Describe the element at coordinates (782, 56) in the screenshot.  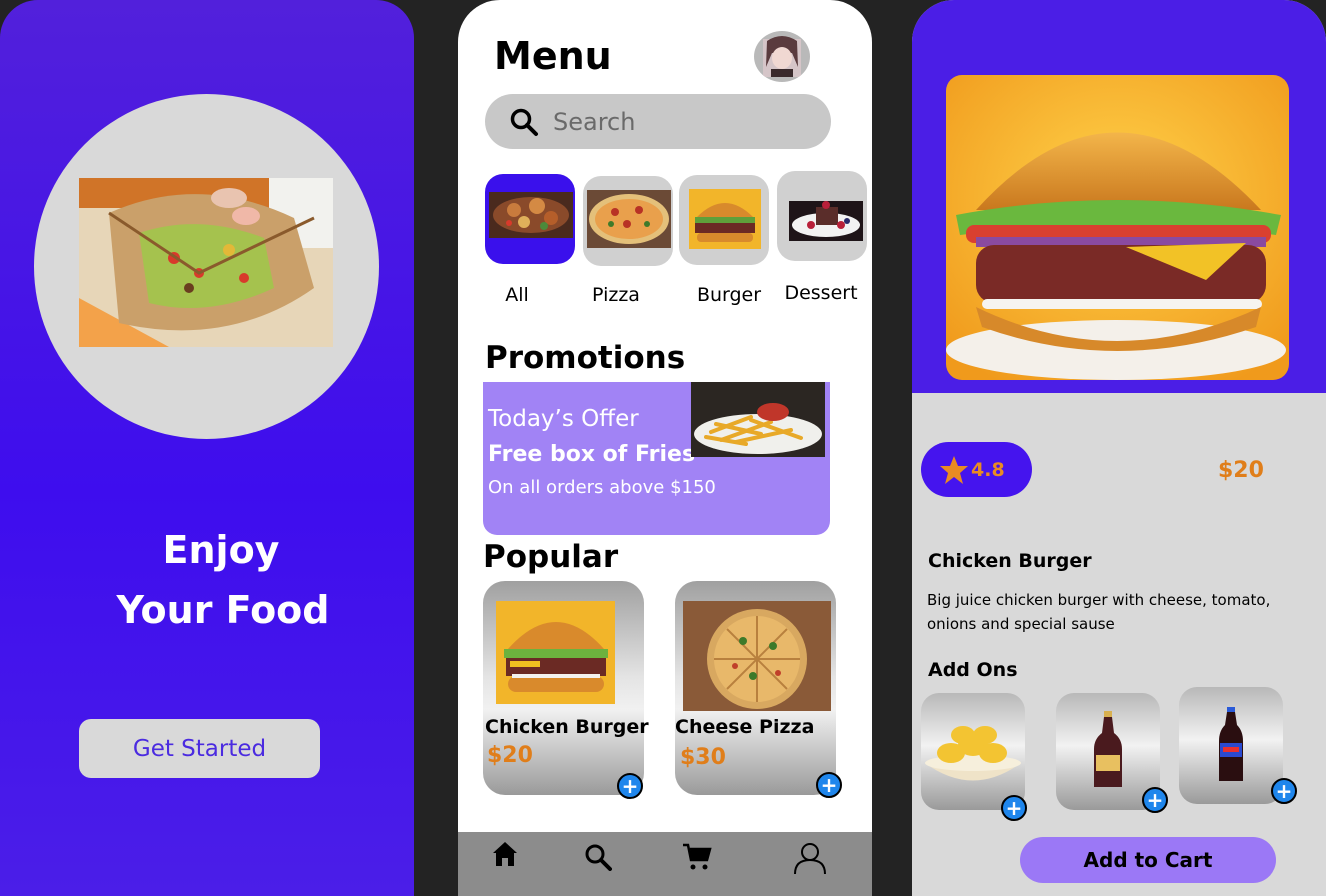
I see `avatar` at that location.